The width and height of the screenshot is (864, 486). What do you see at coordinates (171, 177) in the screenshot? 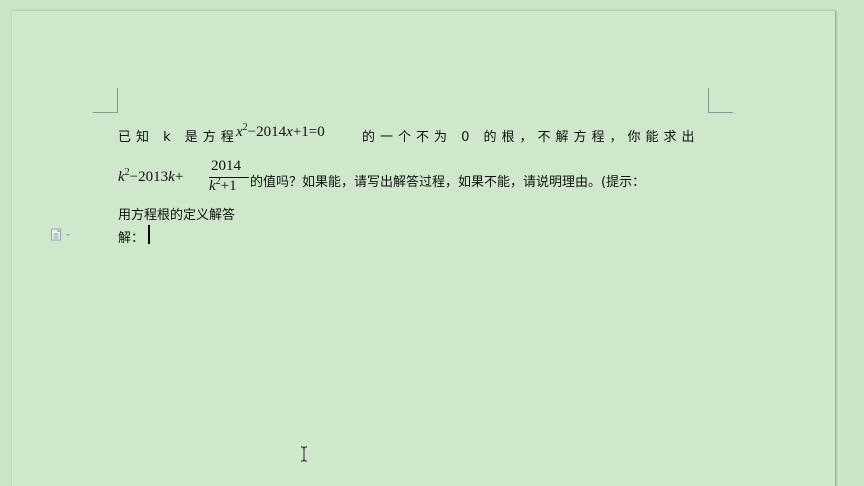
I see `lead-var-k2: k` at bounding box center [171, 177].